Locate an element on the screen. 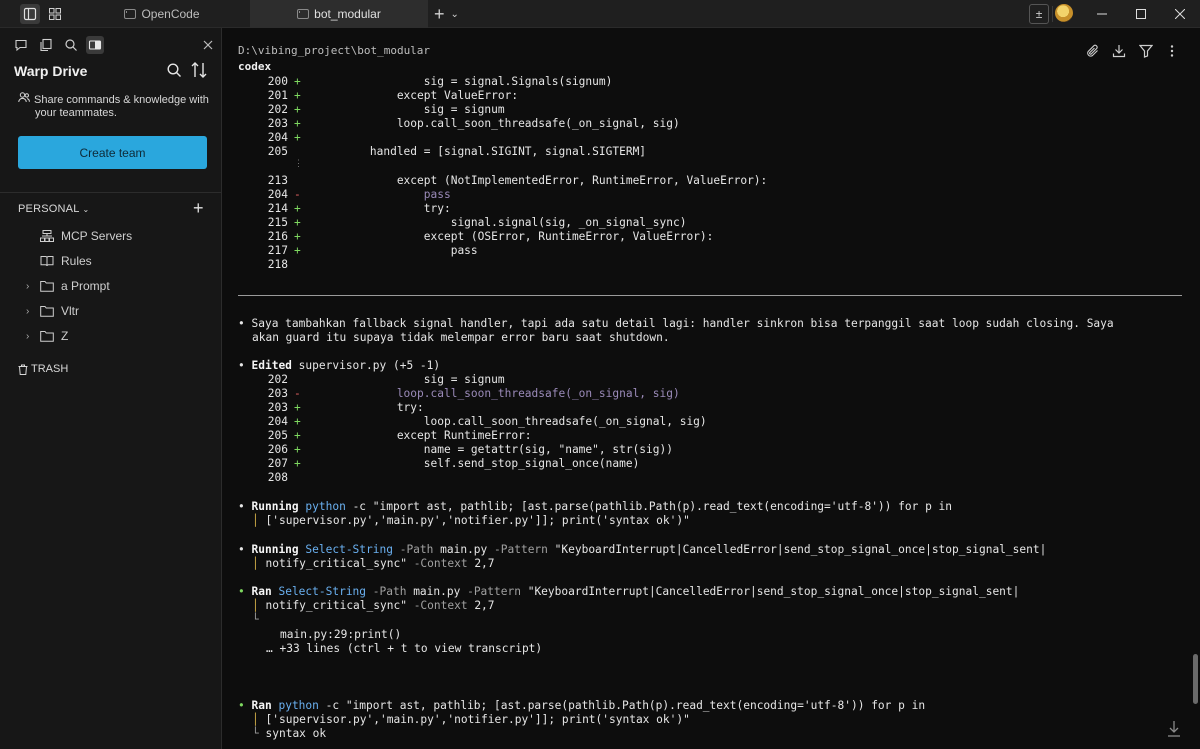  new-tab-button: + ⌄ is located at coordinates (451, 14).